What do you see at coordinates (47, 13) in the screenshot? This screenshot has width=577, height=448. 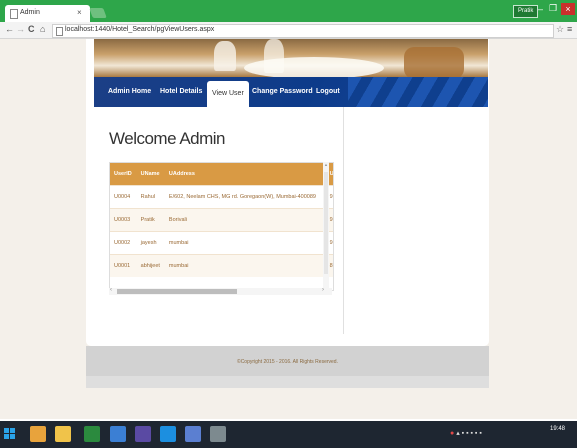 I see `browser-tab: Admin ×` at bounding box center [47, 13].